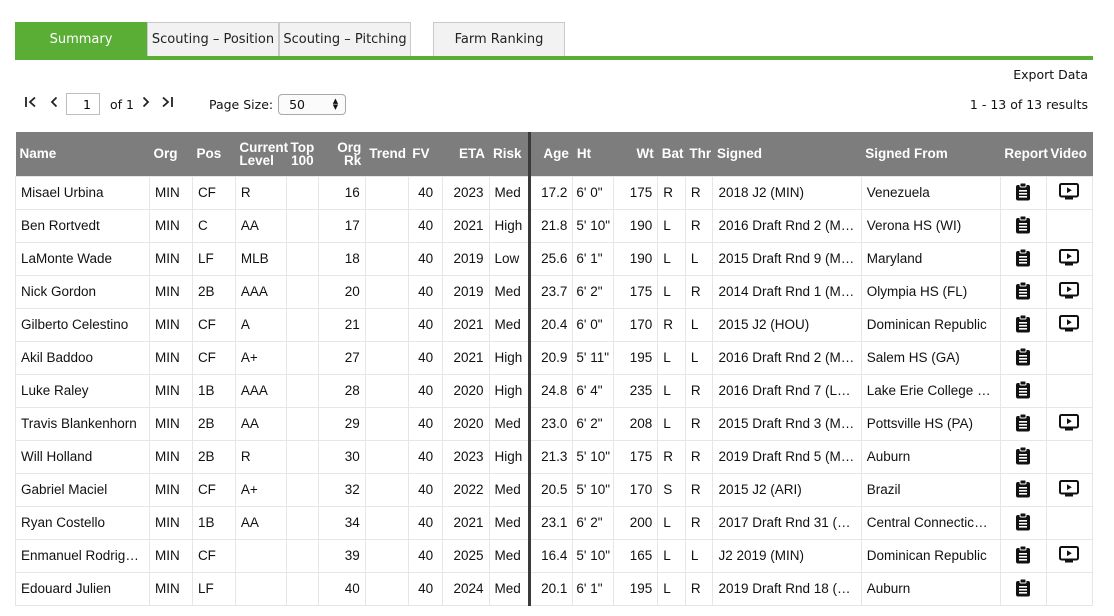 The image size is (1114, 616). What do you see at coordinates (82, 291) in the screenshot?
I see `player-name: Nick Gordon` at bounding box center [82, 291].